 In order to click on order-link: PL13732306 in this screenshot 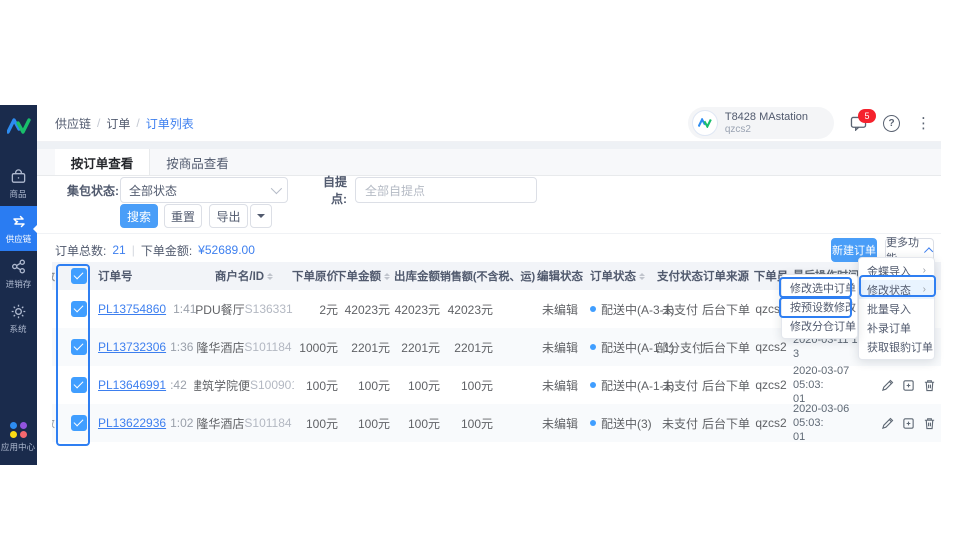, I will do `click(132, 347)`.